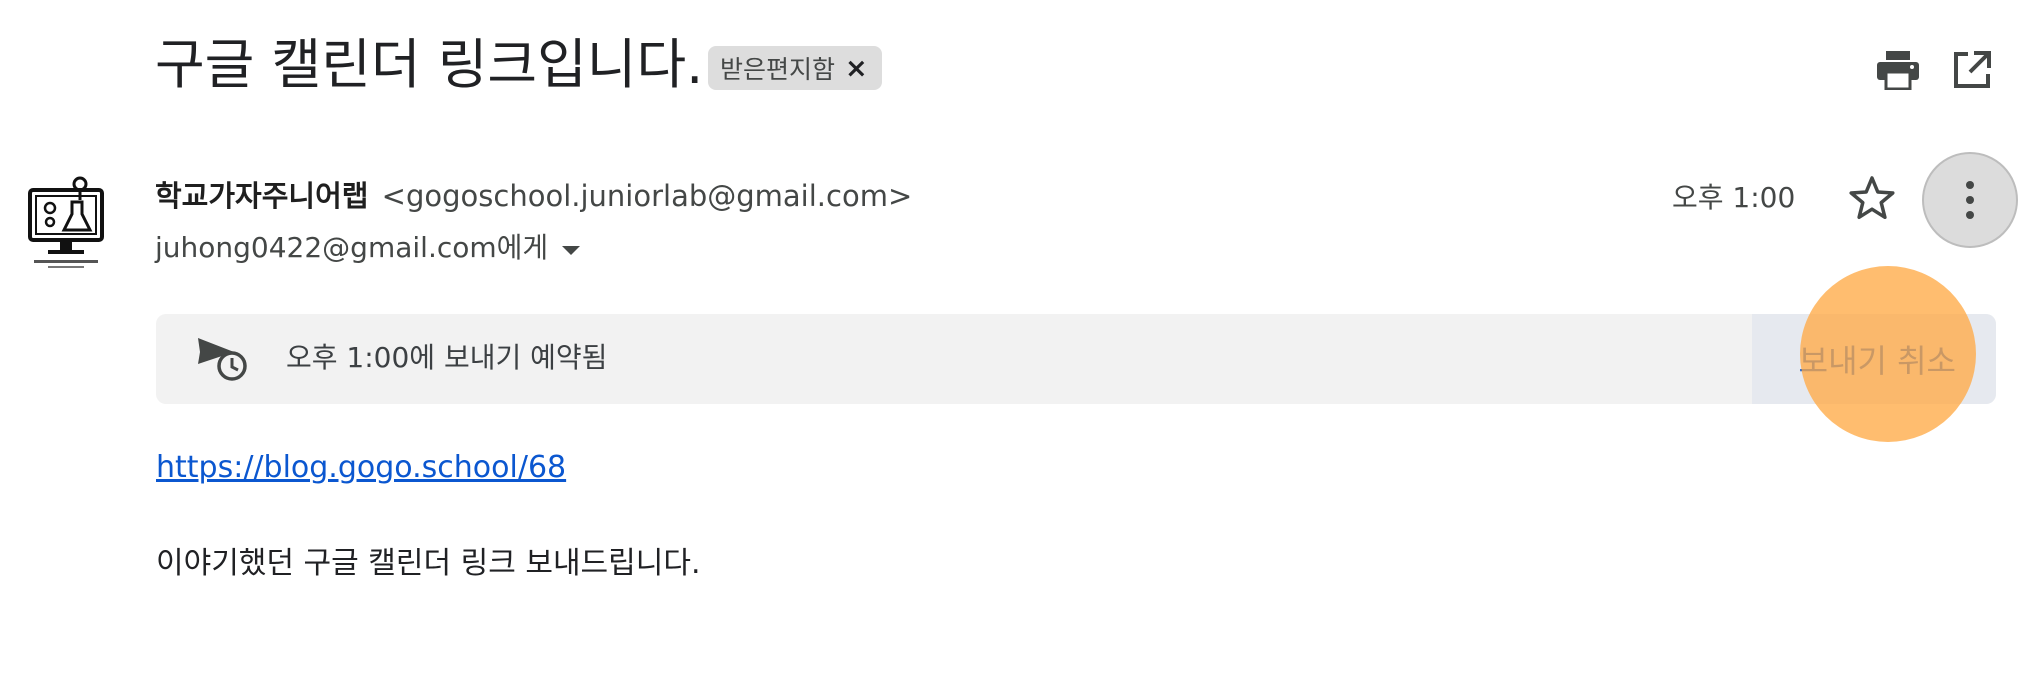 The height and width of the screenshot is (682, 2042). I want to click on sender-avatar, so click(67, 222).